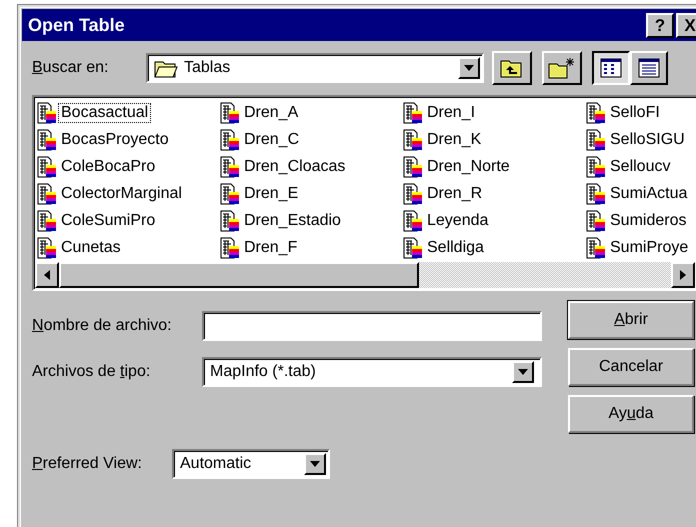  I want to click on look-in-value: Tablas, so click(208, 68).